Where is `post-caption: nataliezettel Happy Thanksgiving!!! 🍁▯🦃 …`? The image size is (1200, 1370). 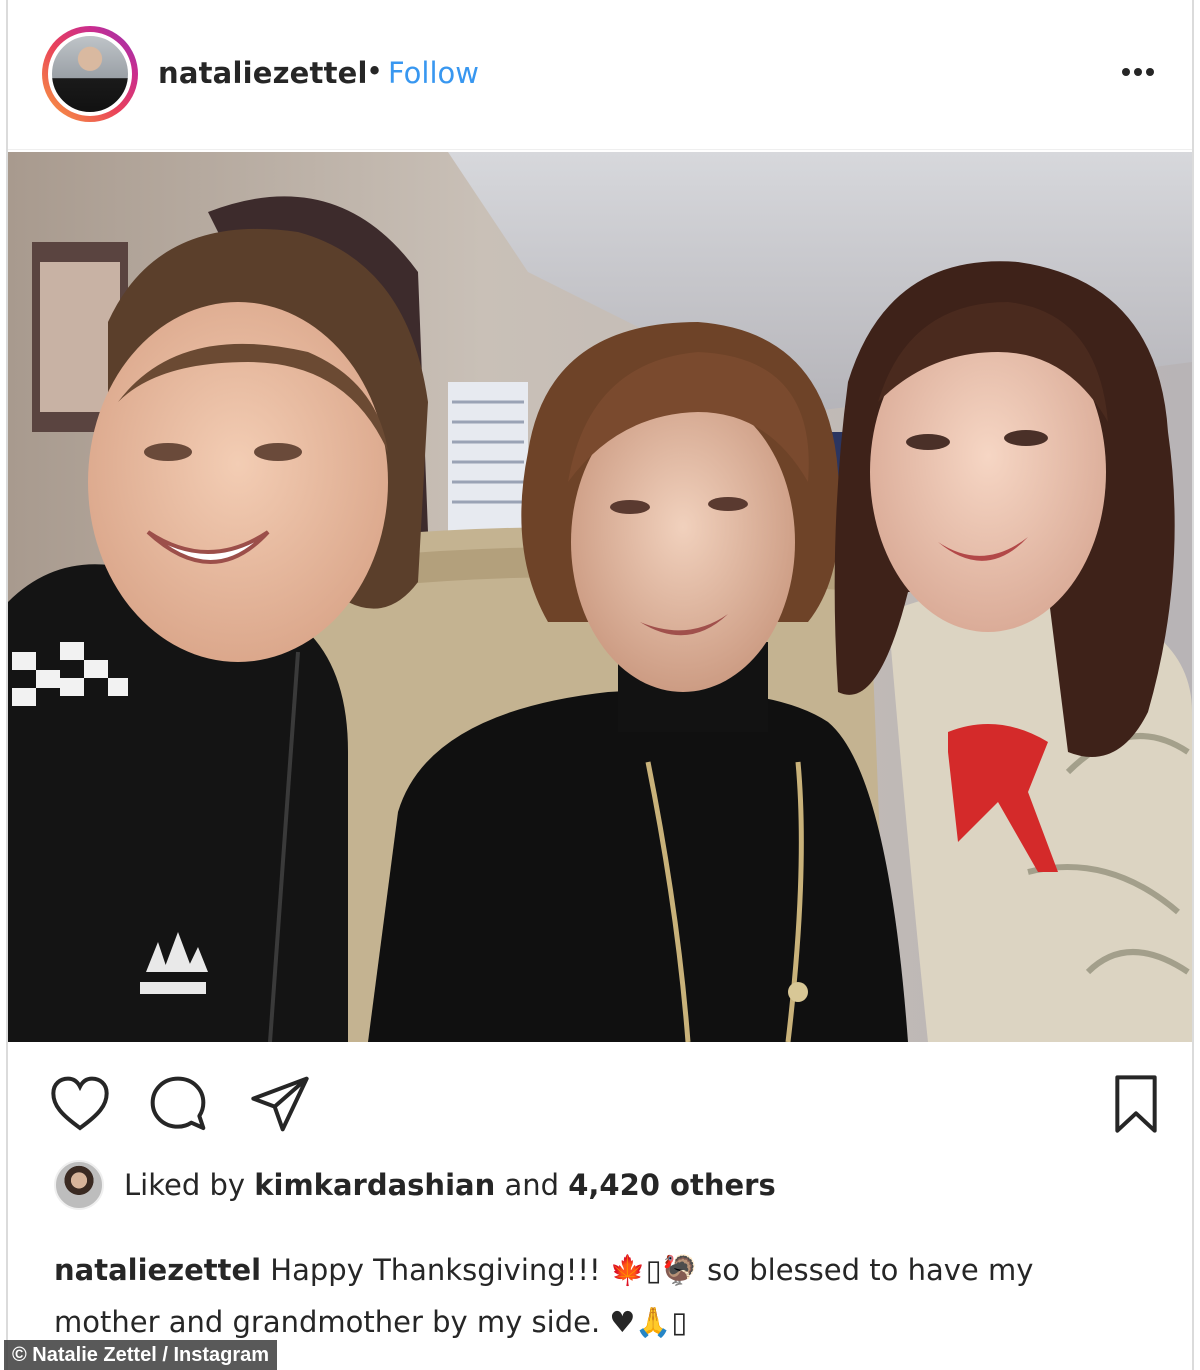
post-caption: nataliezettel Happy Thanksgiving!!! 🍁▯🦃 … is located at coordinates (604, 1296).